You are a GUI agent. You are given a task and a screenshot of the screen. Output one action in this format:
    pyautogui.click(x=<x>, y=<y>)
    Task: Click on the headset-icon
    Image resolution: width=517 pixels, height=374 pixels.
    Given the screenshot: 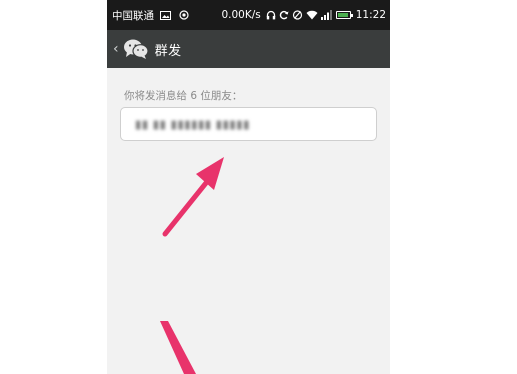 What is the action you would take?
    pyautogui.click(x=271, y=15)
    